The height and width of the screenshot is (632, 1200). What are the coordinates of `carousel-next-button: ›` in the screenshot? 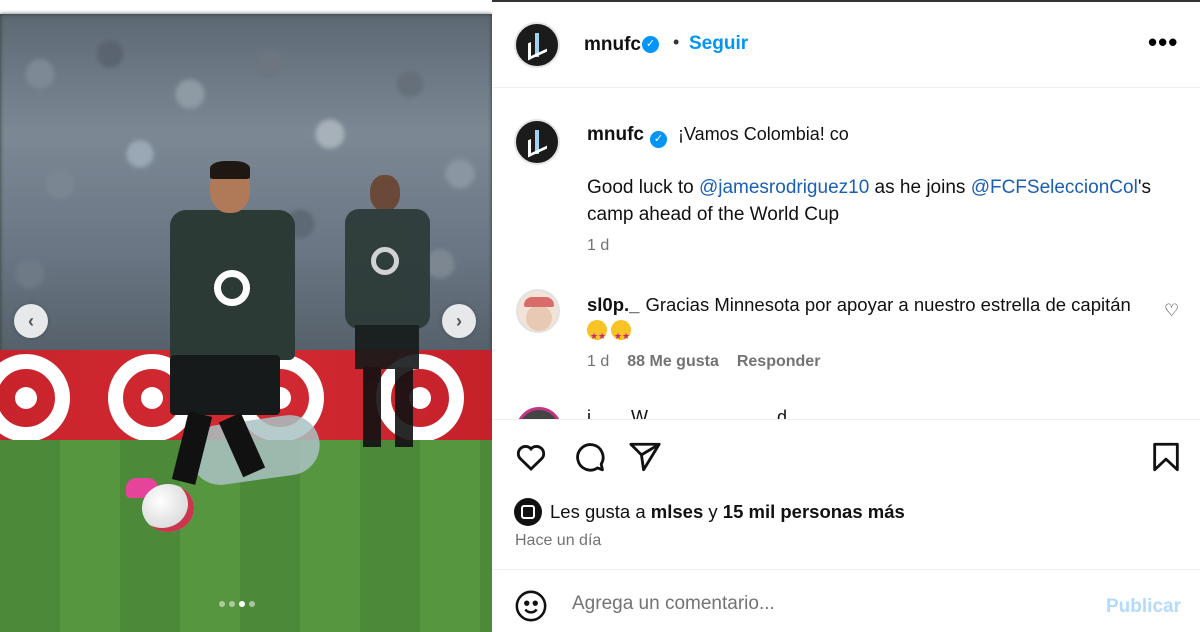 It's located at (459, 321).